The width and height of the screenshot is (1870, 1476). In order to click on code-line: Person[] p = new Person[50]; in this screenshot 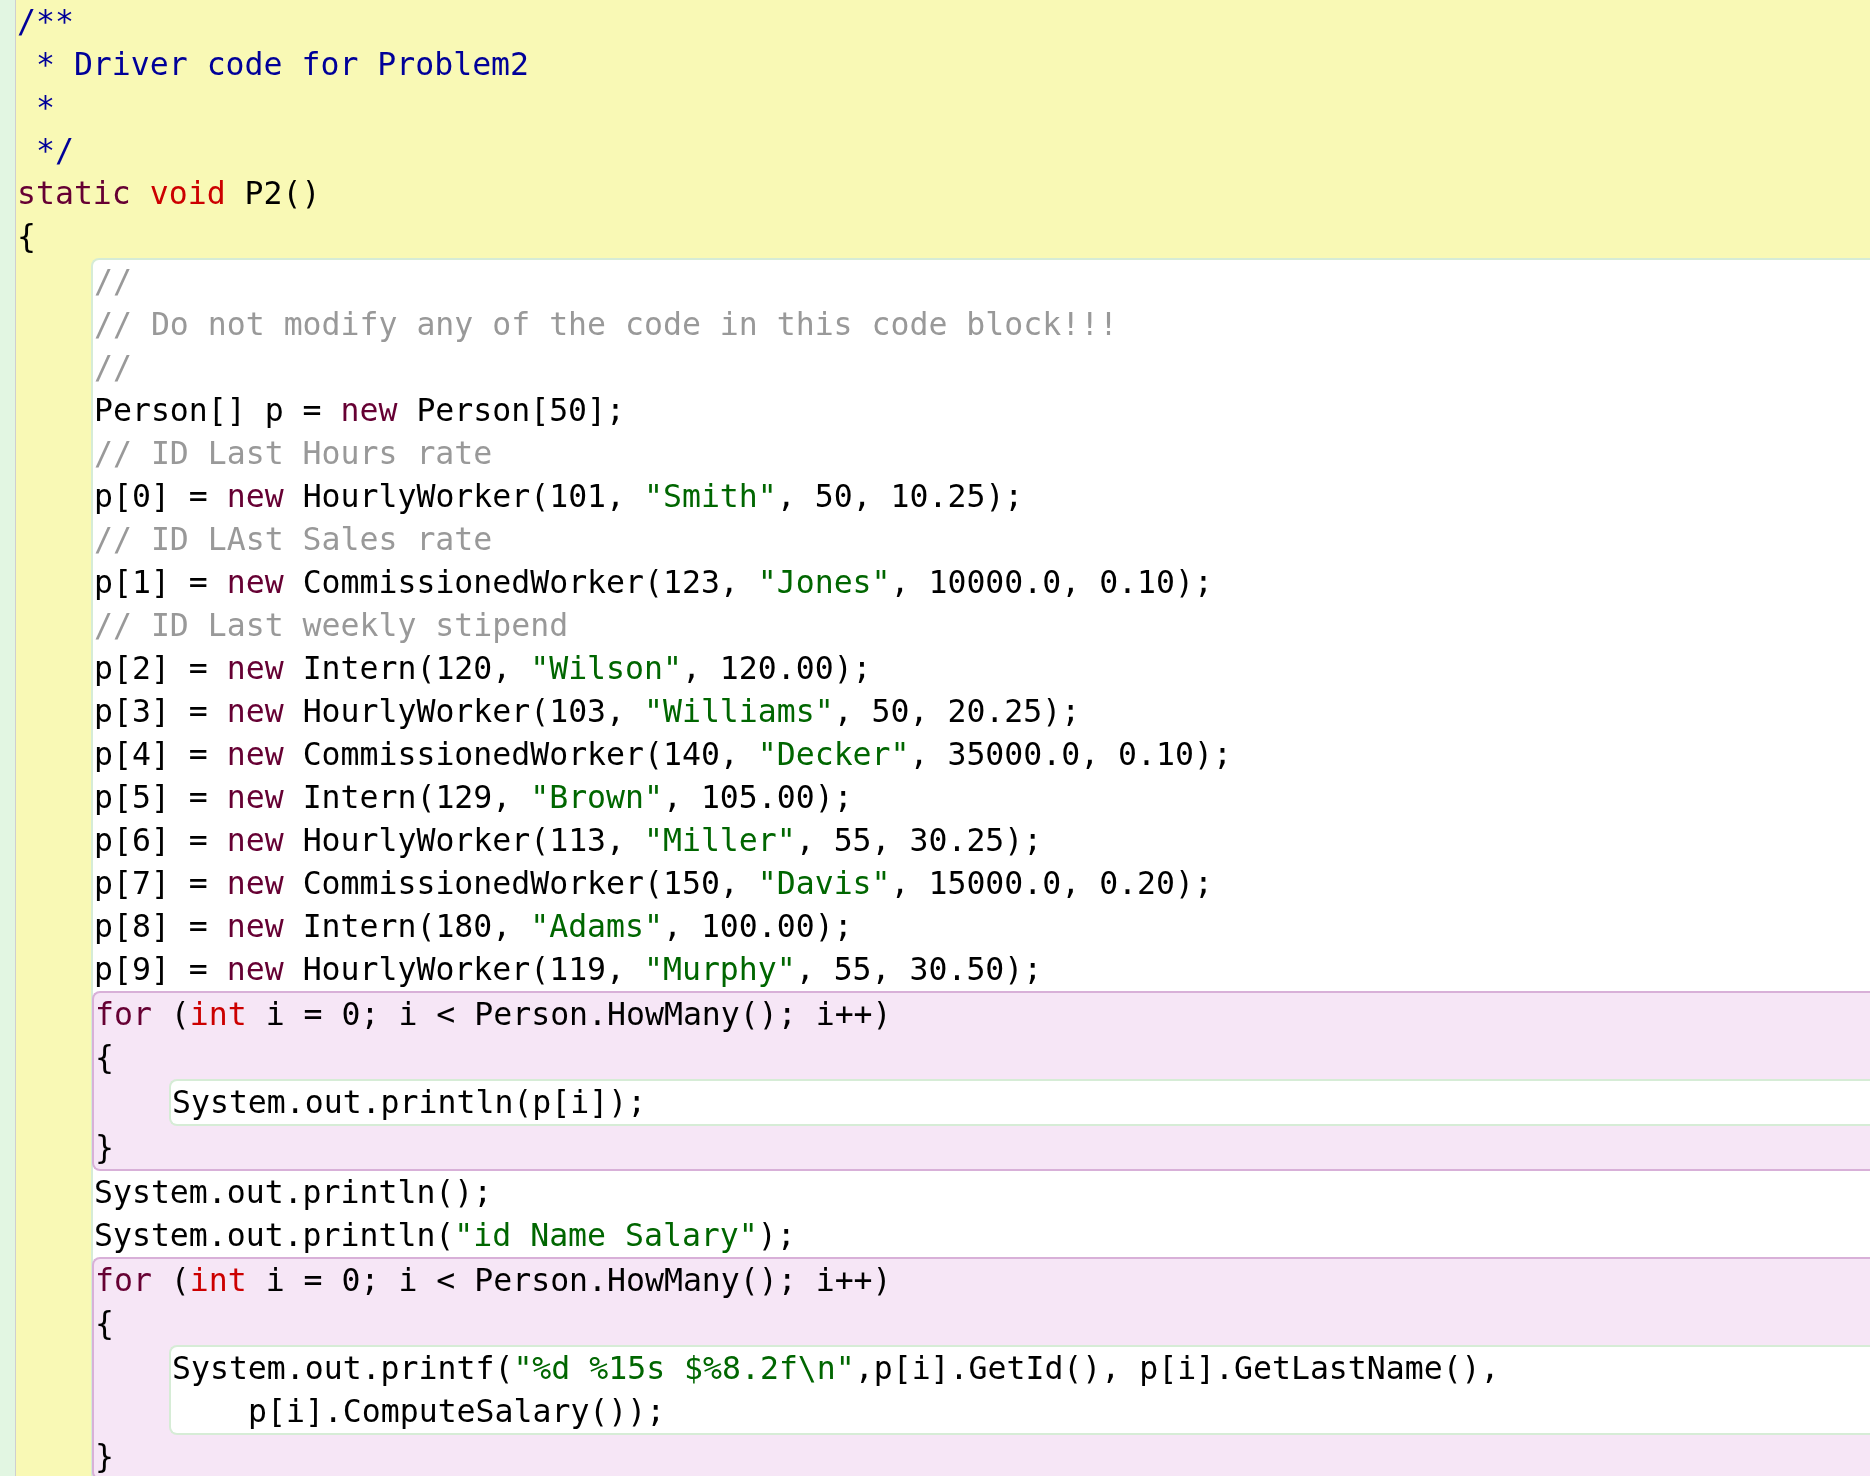, I will do `click(360, 410)`.